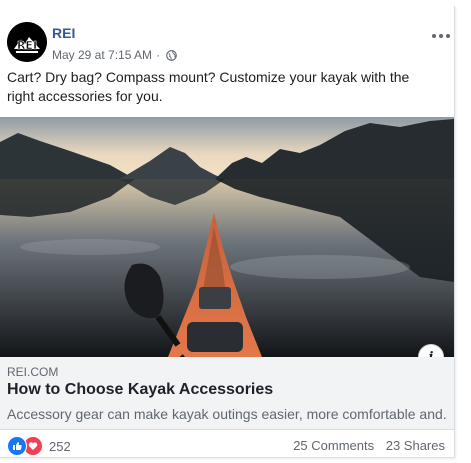 Image resolution: width=471 pixels, height=463 pixels. Describe the element at coordinates (63, 33) in the screenshot. I see `page-name-link: REI` at that location.